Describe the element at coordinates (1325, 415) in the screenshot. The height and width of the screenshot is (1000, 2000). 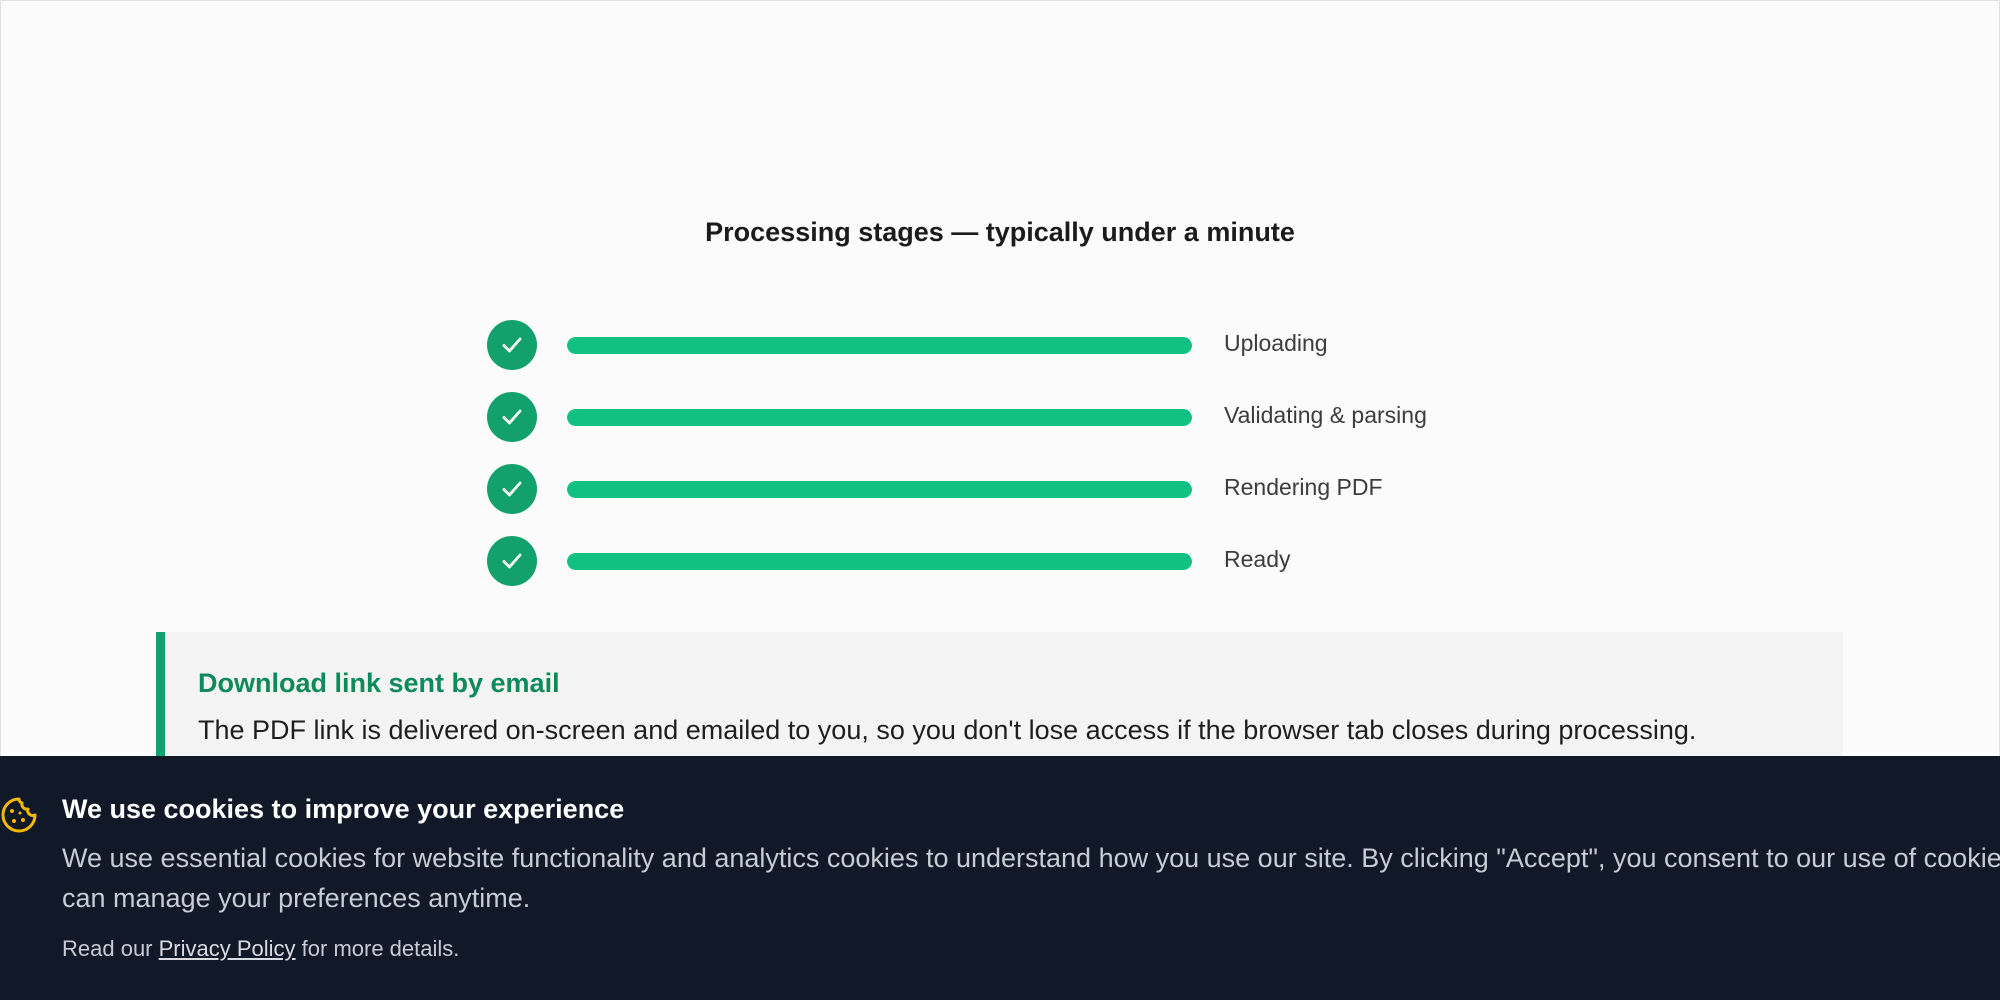
I see `stage-label: Validating & parsing` at that location.